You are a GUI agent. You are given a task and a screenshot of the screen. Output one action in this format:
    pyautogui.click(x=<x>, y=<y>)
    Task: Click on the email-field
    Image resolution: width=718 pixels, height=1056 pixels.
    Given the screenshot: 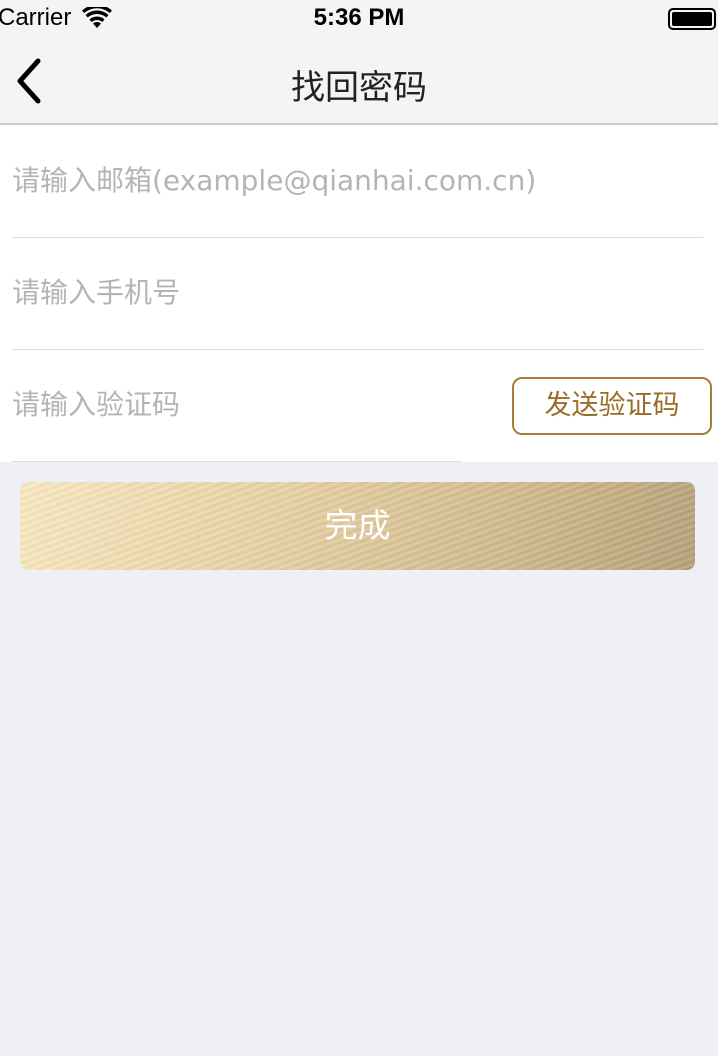 What is the action you would take?
    pyautogui.click(x=357, y=180)
    